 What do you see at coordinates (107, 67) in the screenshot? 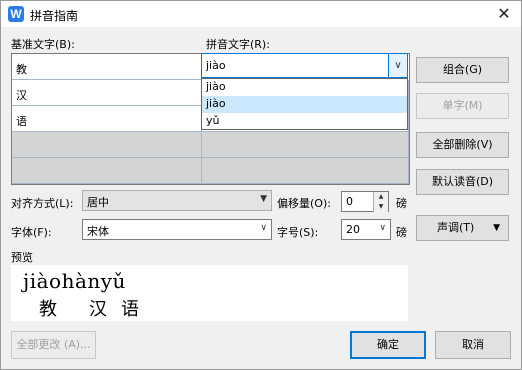
I see `base-cell-1: 教` at bounding box center [107, 67].